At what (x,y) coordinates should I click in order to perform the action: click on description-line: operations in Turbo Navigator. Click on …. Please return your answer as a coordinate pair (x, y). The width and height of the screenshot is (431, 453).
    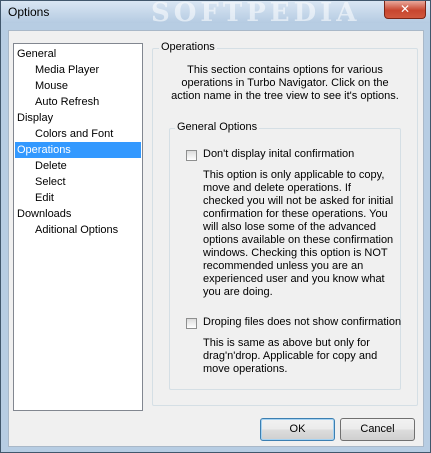
    Looking at the image, I should click on (285, 83).